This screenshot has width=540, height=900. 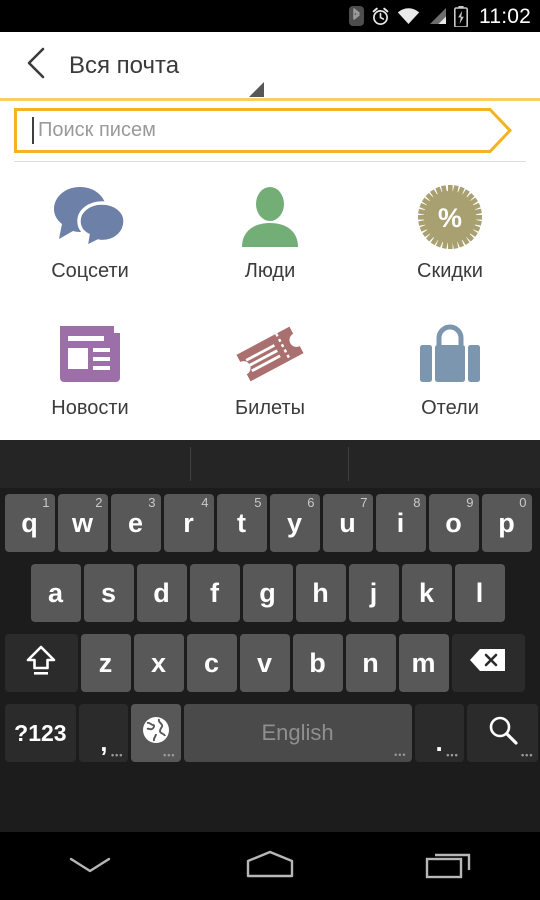 I want to click on period-key: . •••, so click(x=439, y=733).